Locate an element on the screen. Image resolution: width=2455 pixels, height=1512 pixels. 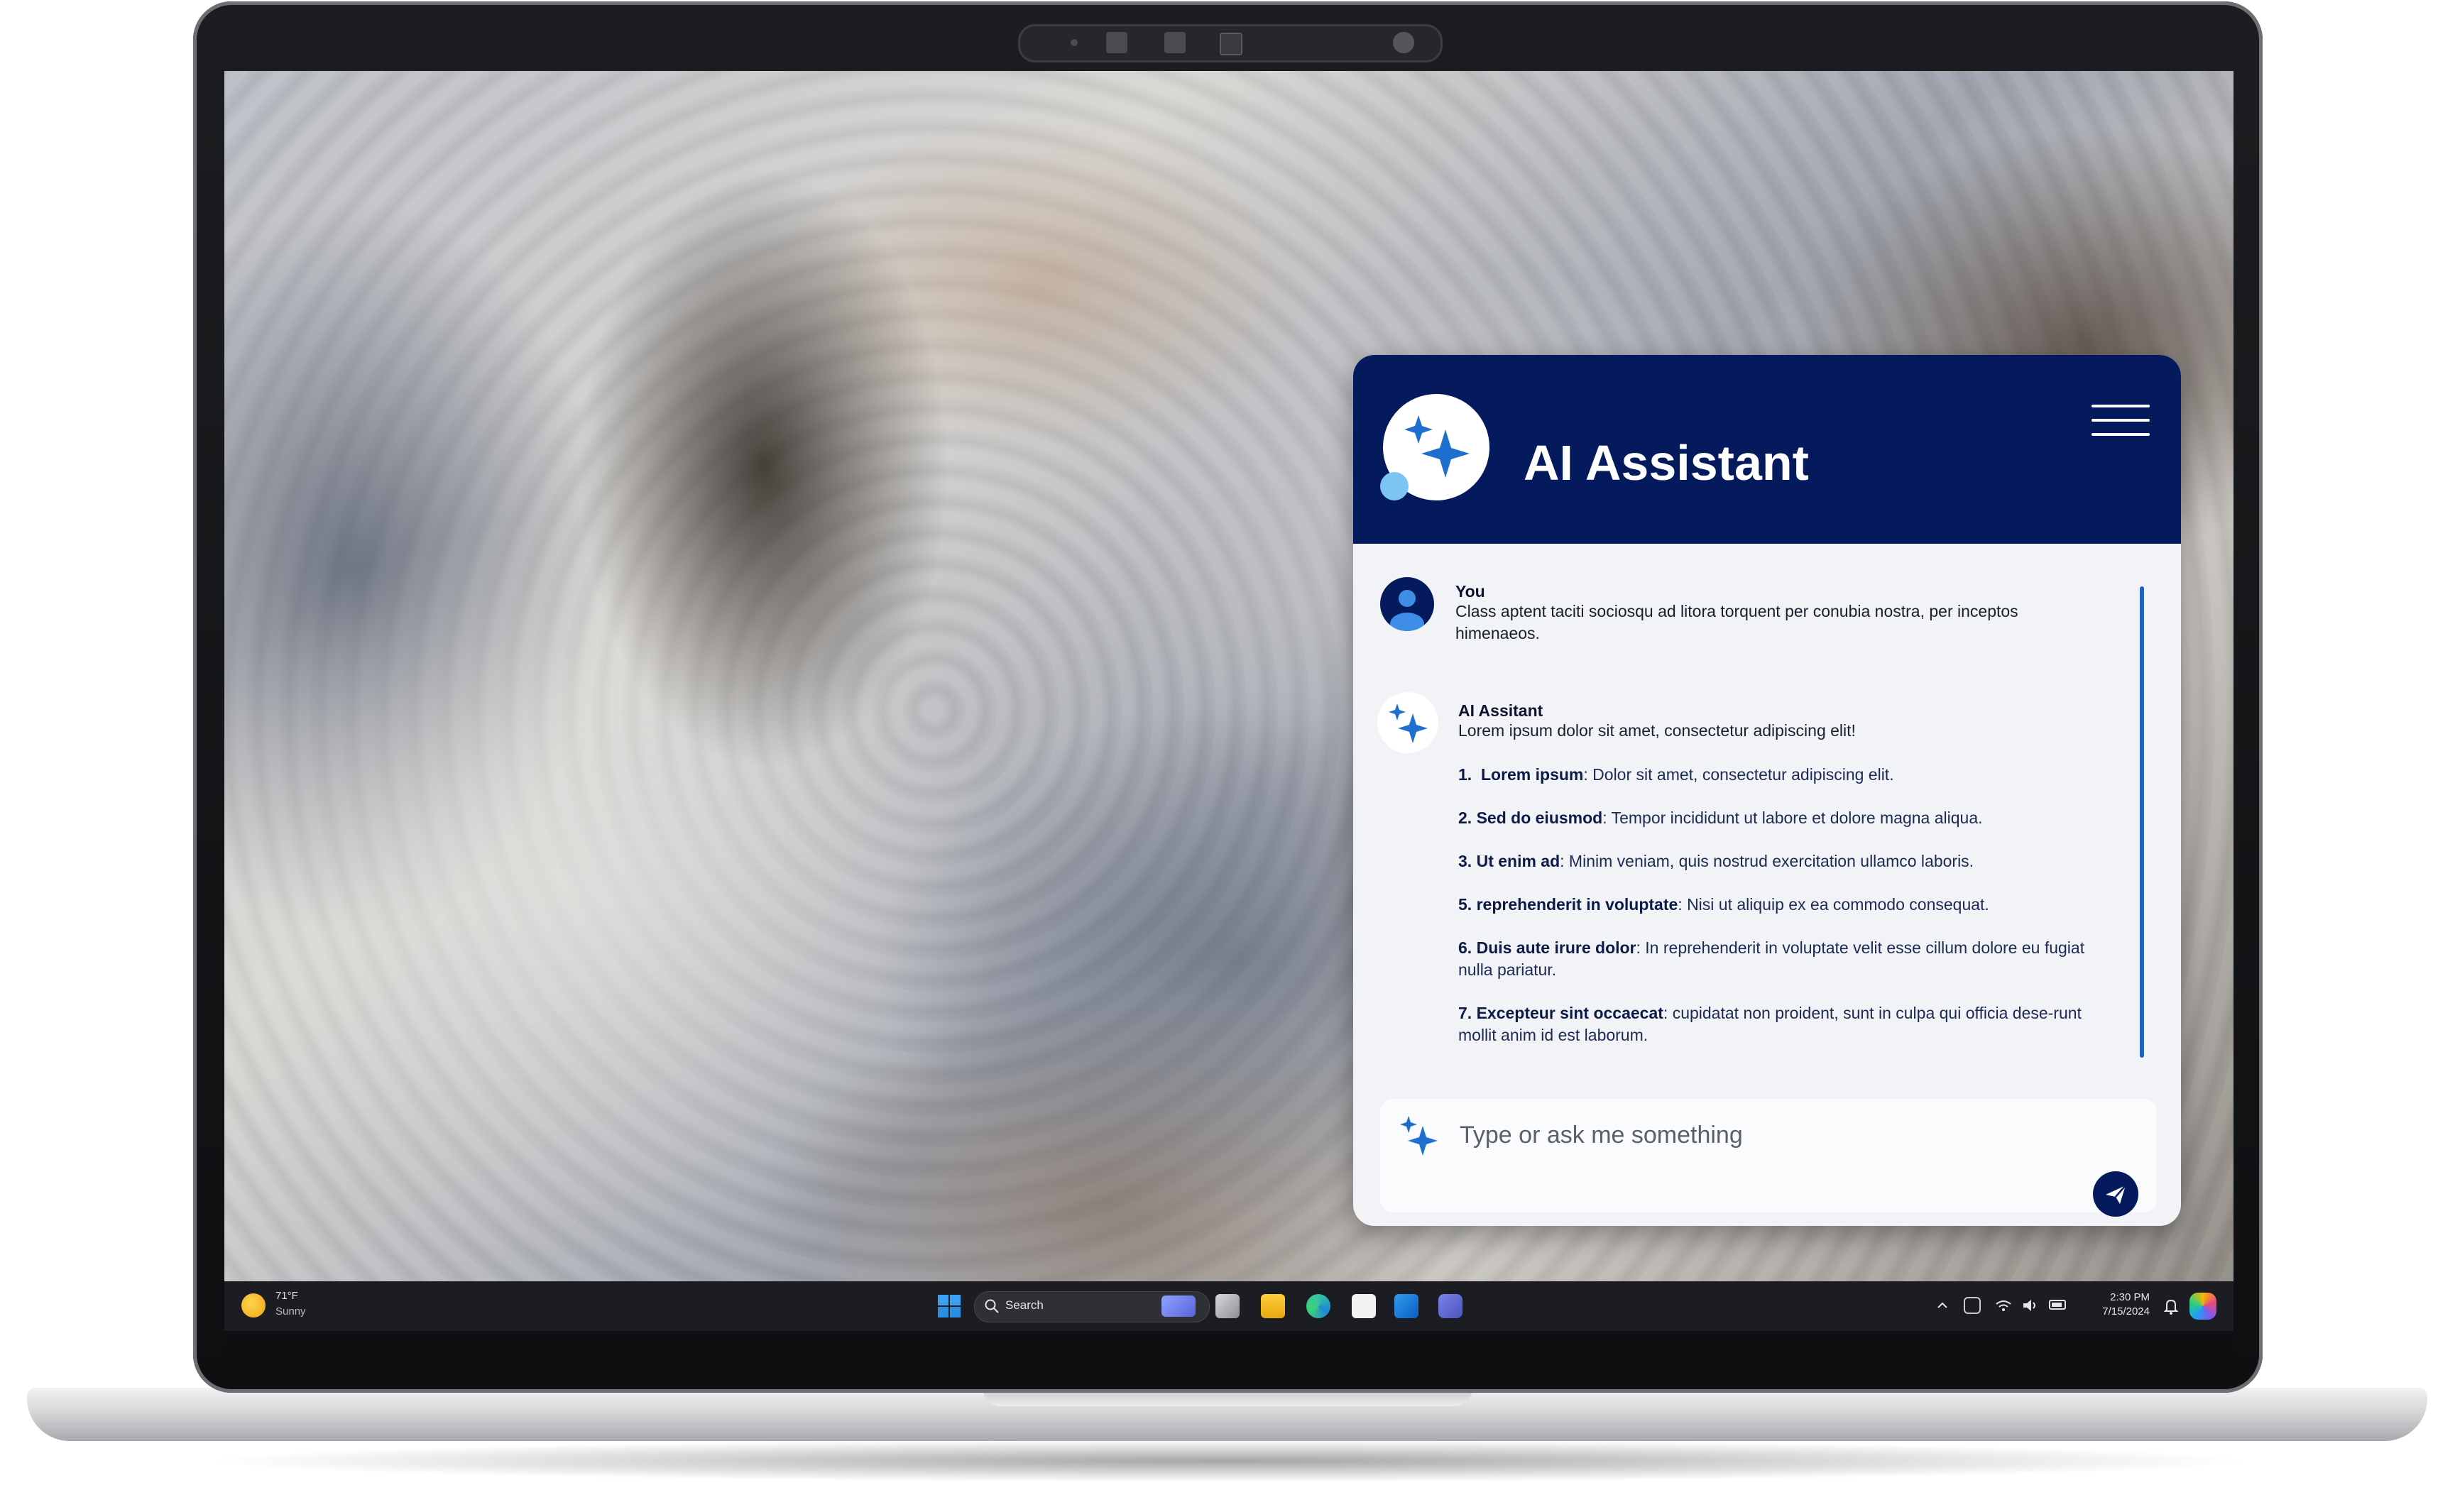
chat-scrollbar is located at coordinates (2142, 822).